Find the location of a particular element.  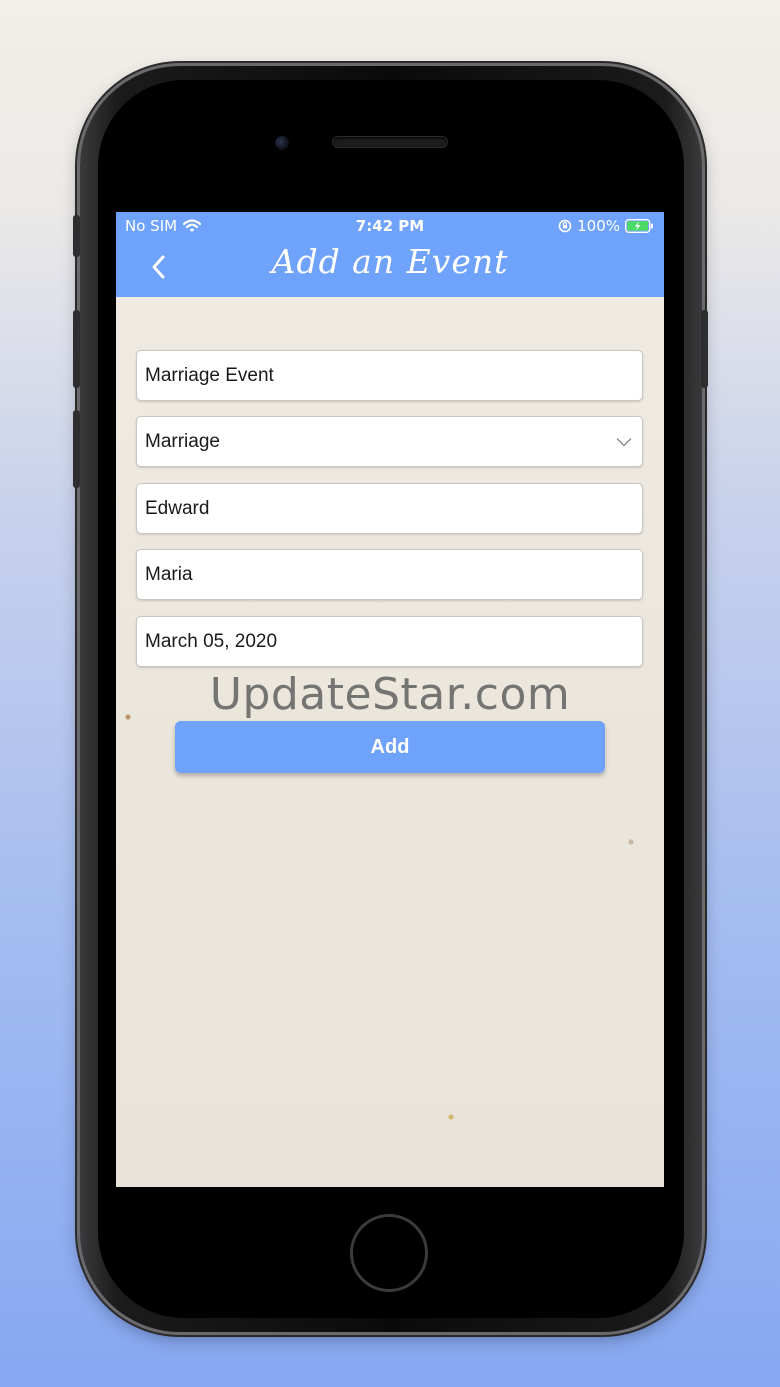

event-name-value: Marriage Event is located at coordinates (209, 375).